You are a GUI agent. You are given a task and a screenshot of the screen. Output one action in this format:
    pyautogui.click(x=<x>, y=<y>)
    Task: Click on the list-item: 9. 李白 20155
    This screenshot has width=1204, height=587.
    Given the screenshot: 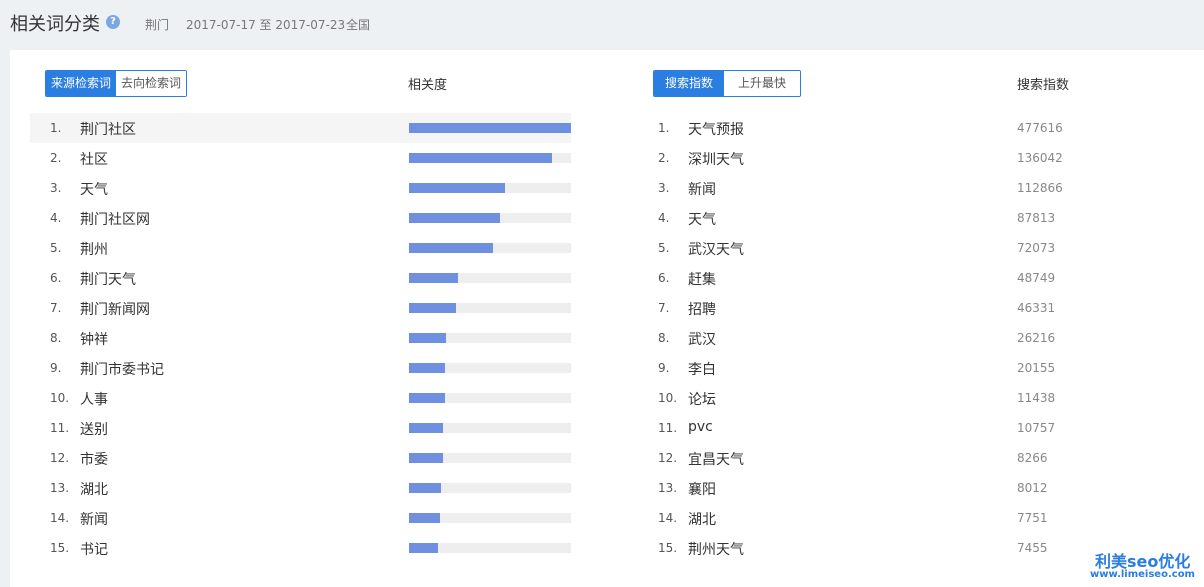 What is the action you would take?
    pyautogui.click(x=918, y=368)
    